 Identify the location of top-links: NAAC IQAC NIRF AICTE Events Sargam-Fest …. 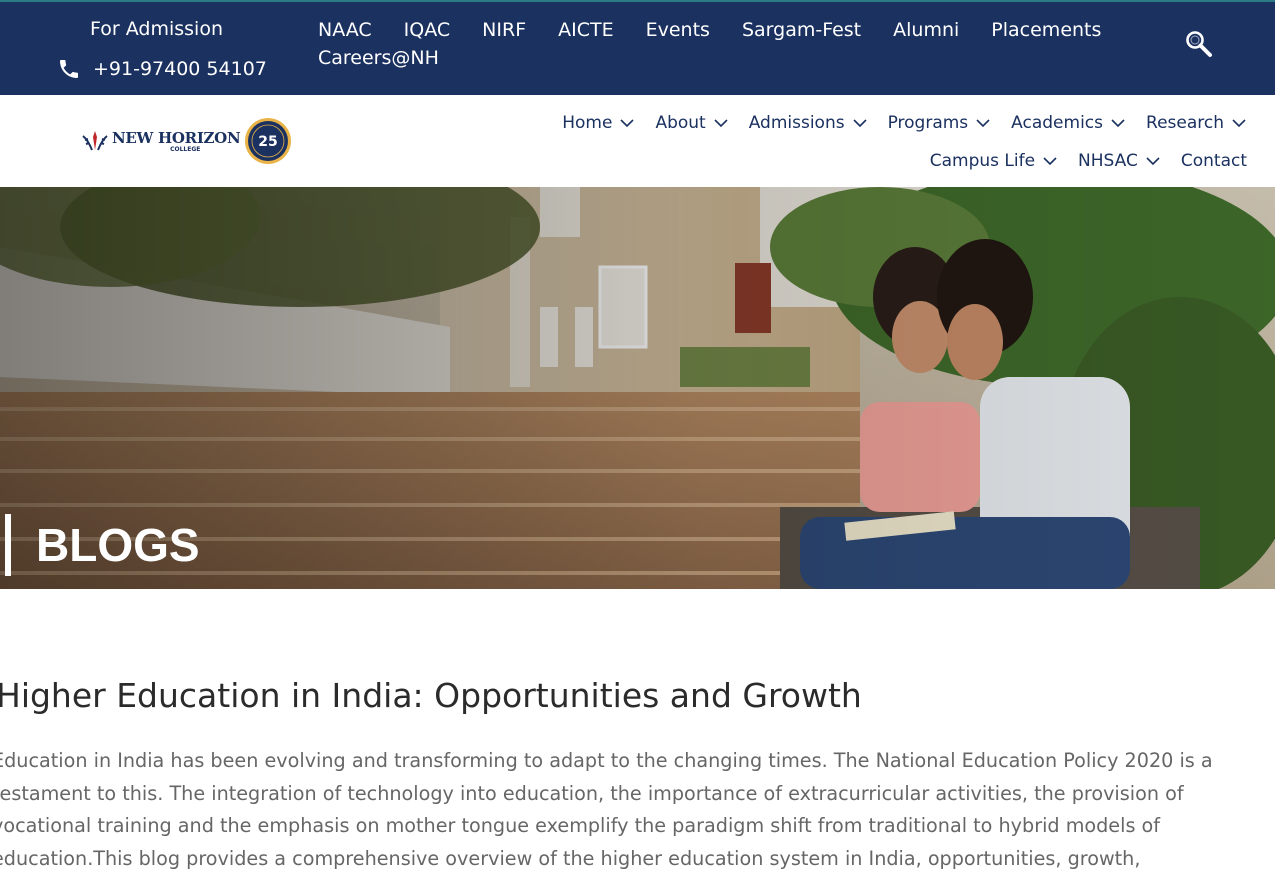
(718, 44).